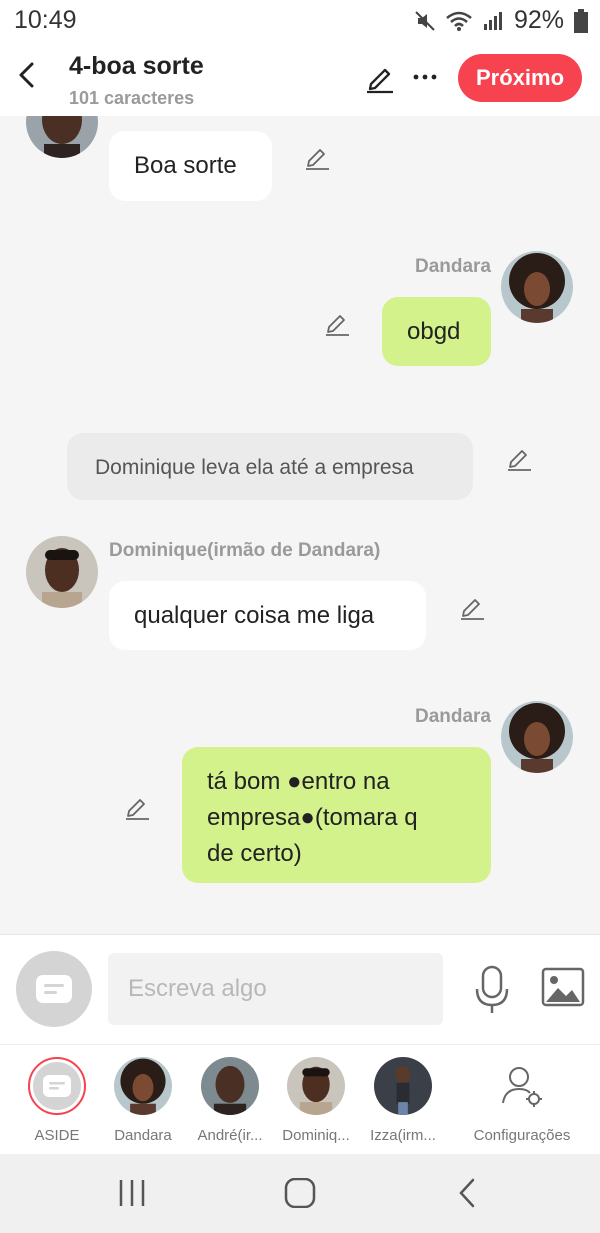 The image size is (600, 1233). Describe the element at coordinates (136, 66) in the screenshot. I see `page-title: 4-boa sorte` at that location.